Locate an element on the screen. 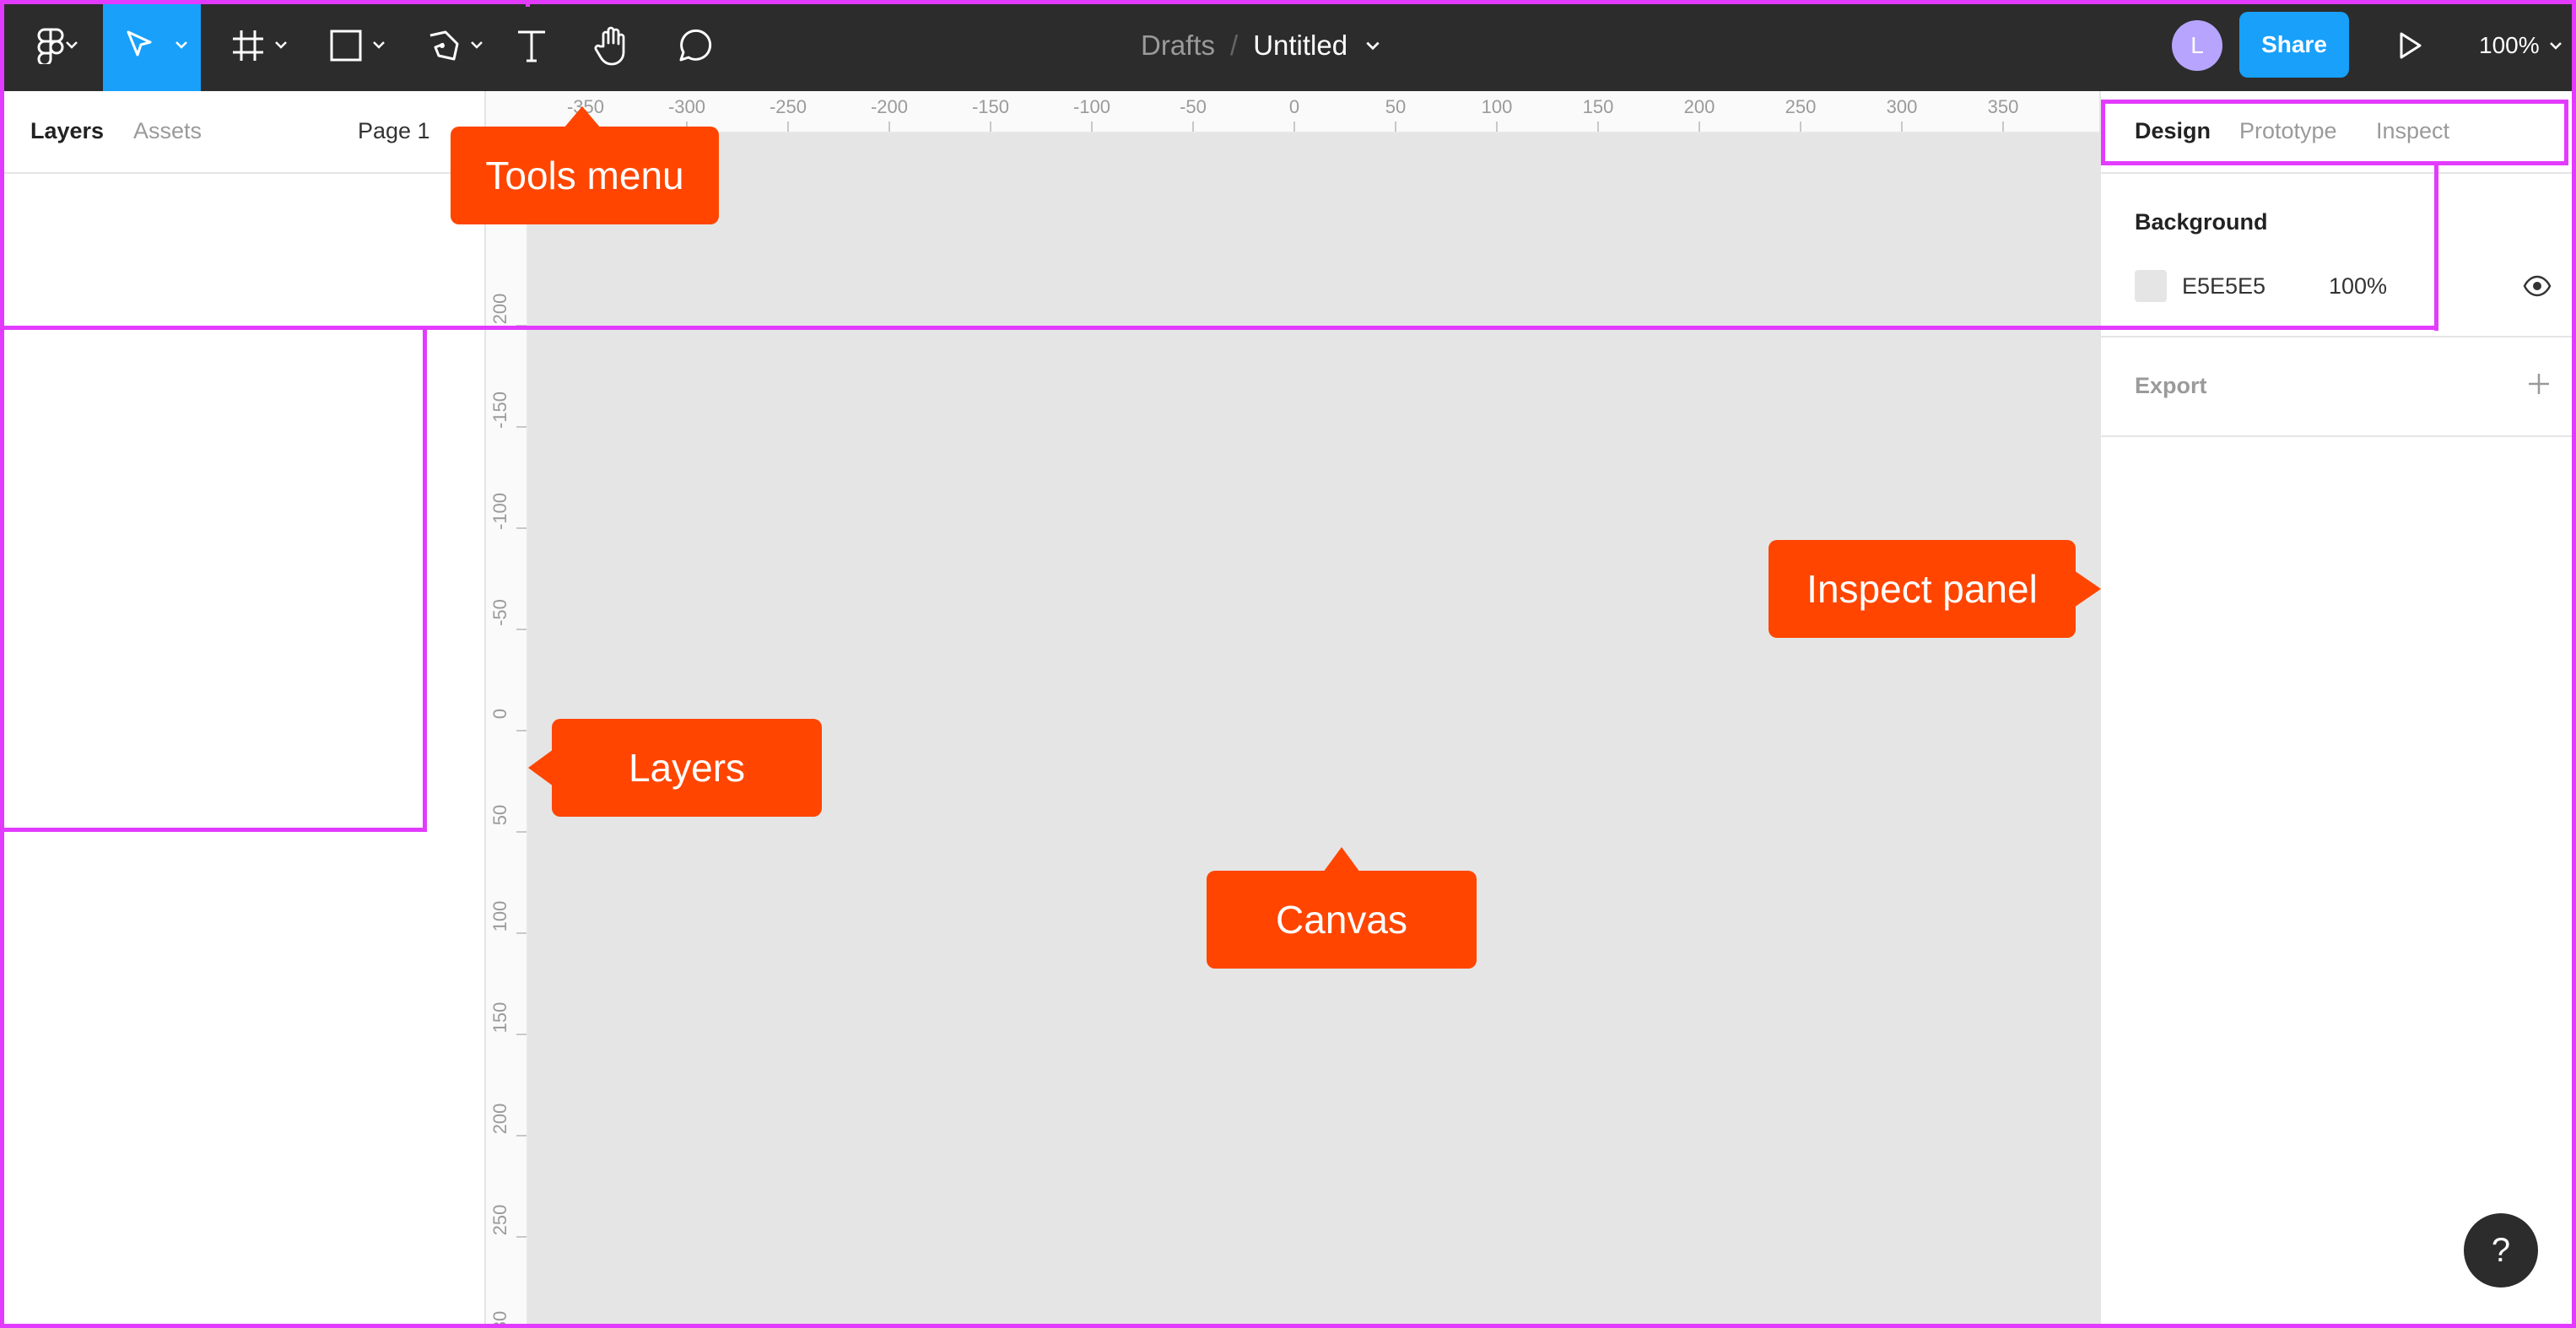  eye-icon is located at coordinates (2537, 286).